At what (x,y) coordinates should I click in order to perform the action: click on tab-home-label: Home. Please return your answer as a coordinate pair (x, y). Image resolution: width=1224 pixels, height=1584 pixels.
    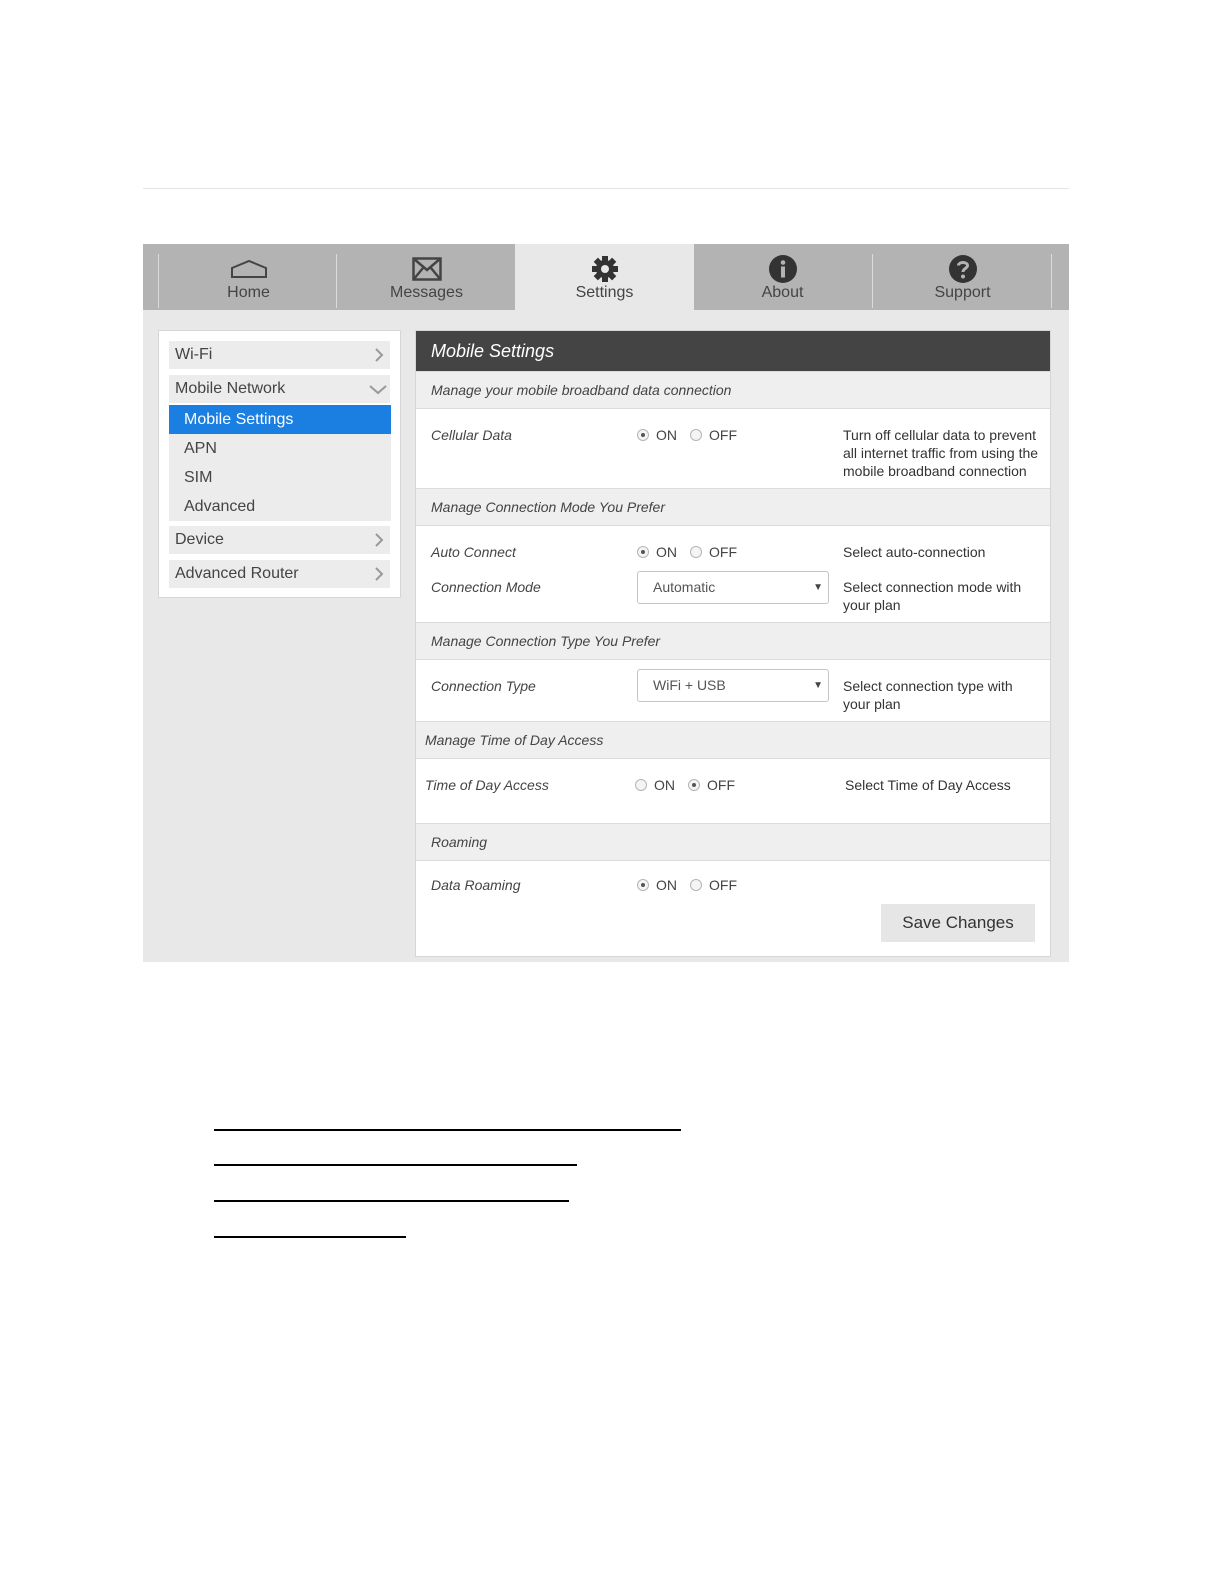
    Looking at the image, I should click on (248, 292).